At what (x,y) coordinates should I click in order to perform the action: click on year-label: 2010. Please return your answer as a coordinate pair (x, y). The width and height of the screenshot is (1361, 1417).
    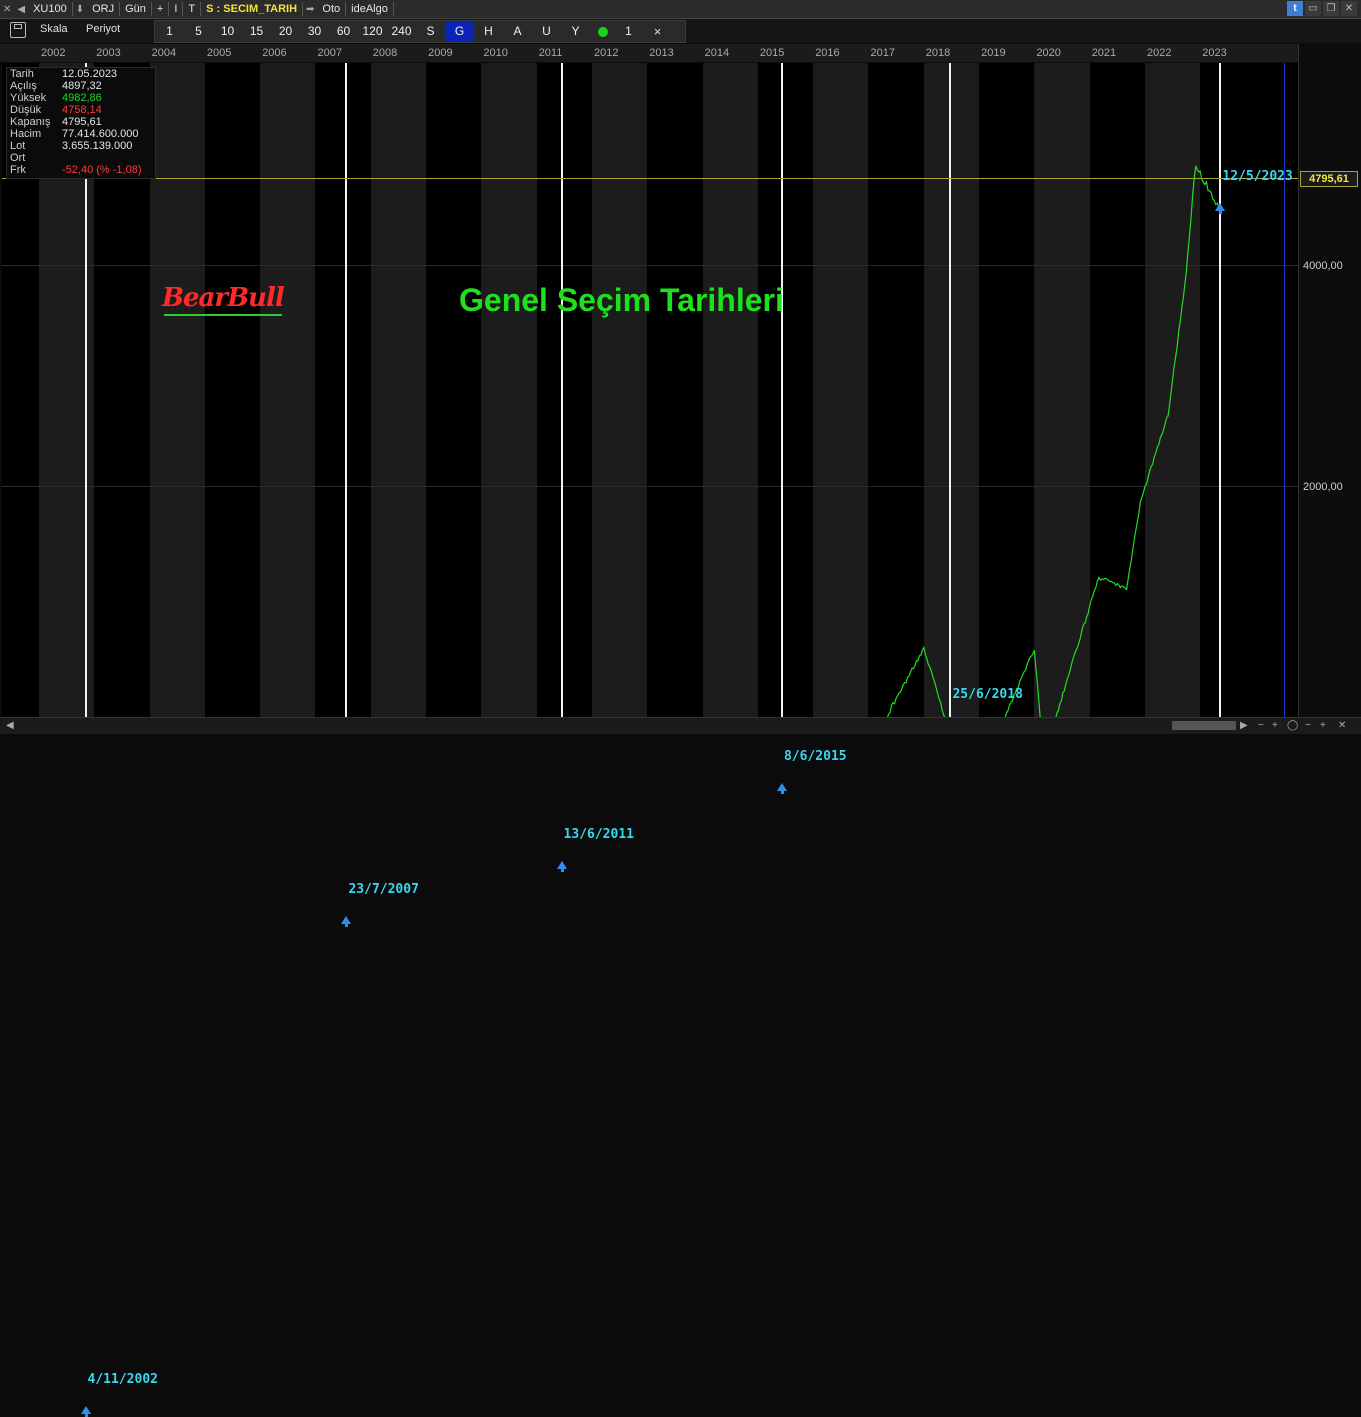
    Looking at the image, I should click on (495, 53).